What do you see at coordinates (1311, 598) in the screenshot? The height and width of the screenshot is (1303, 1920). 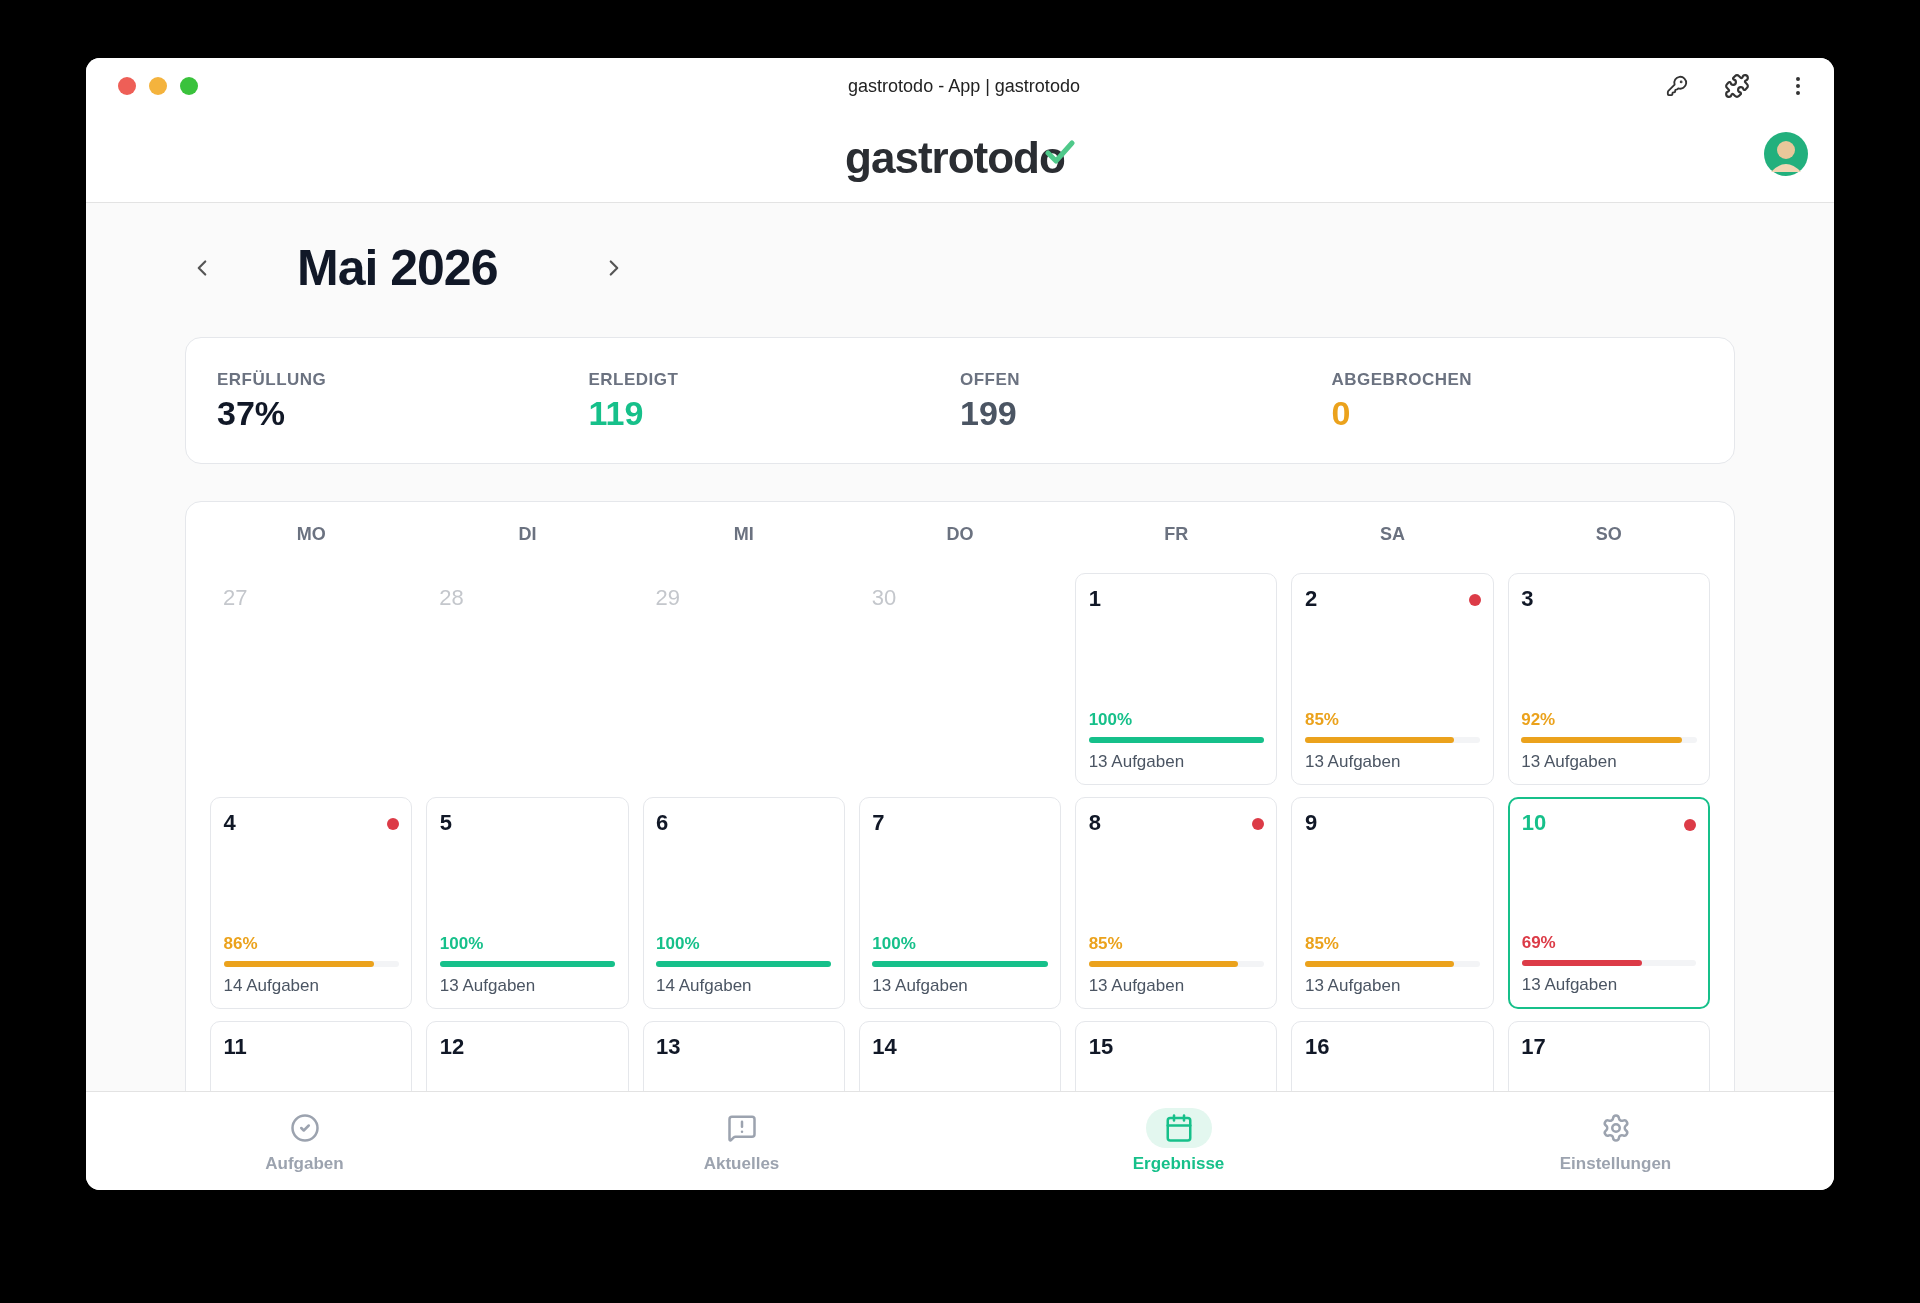 I see `day-number: 2` at bounding box center [1311, 598].